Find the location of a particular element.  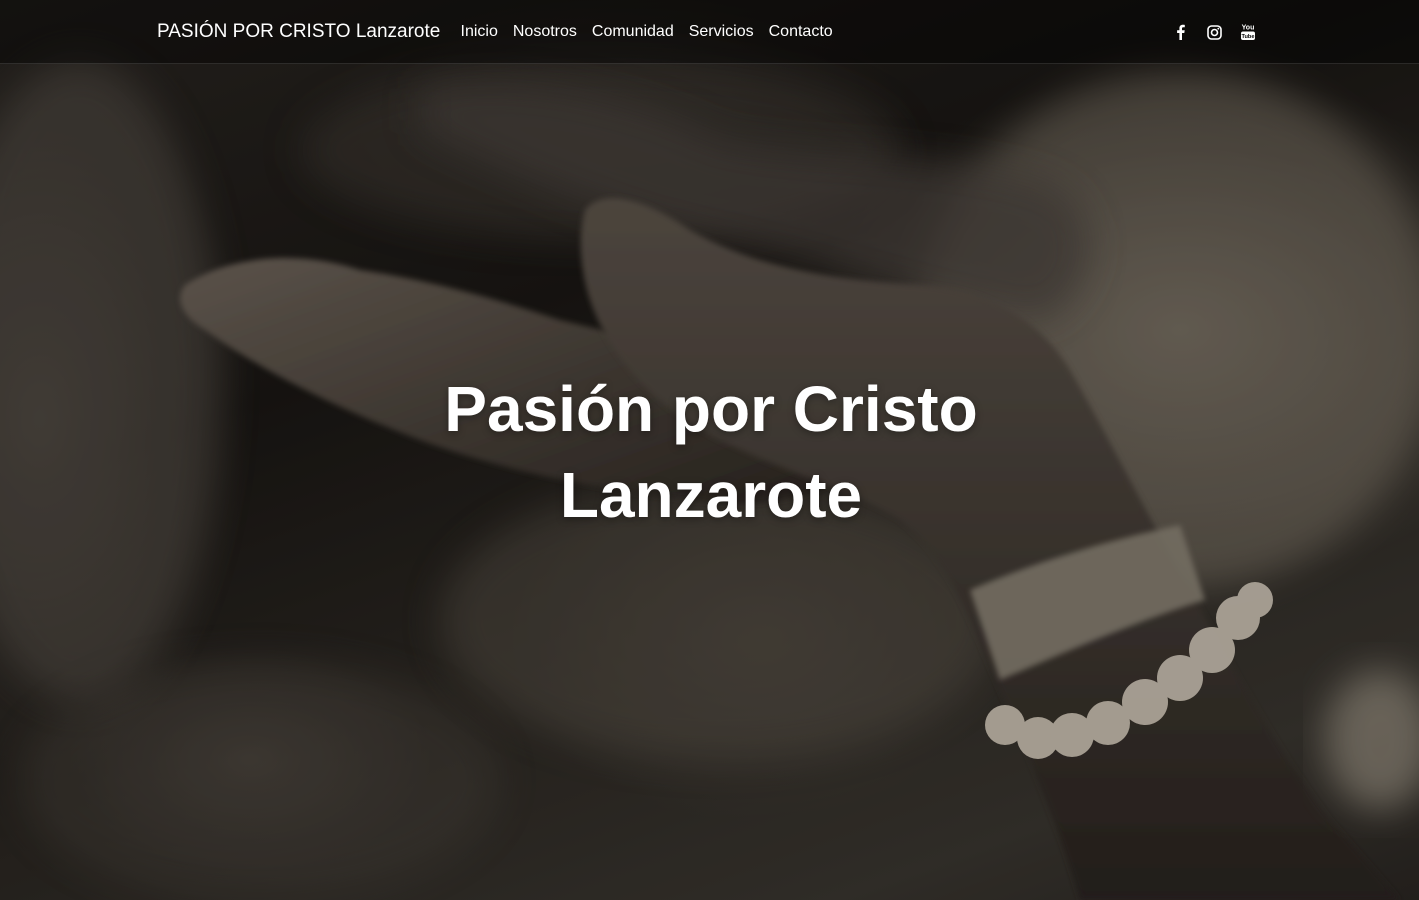

facebook-icon is located at coordinates (1180, 32).